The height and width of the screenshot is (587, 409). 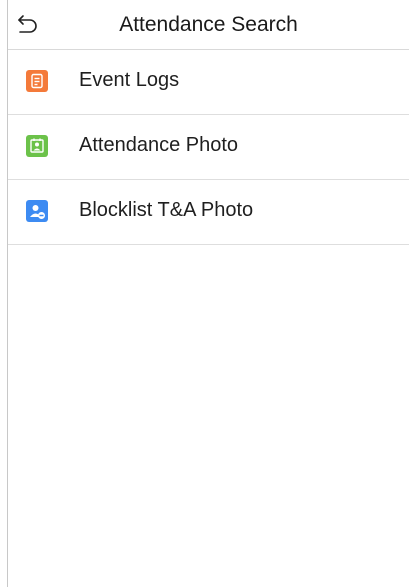 I want to click on menu-item-event-logs: Event Logs, so click(x=208, y=82).